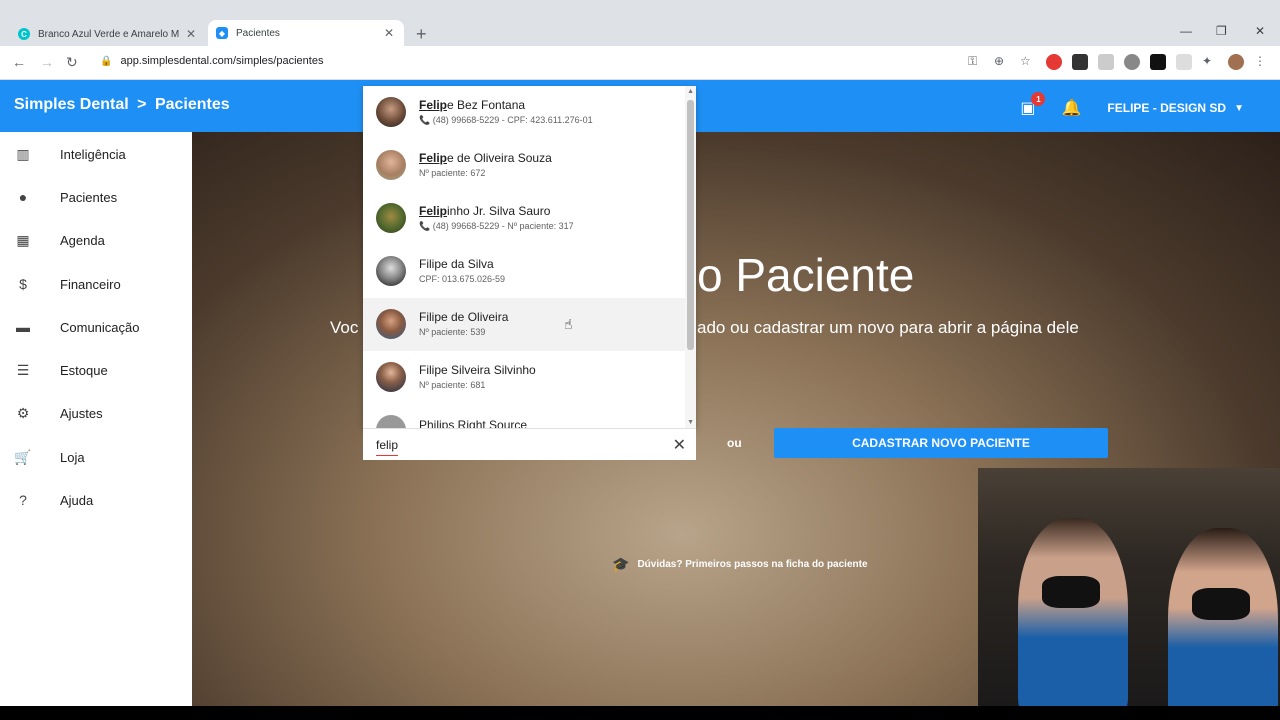 This screenshot has width=1280, height=720. Describe the element at coordinates (72, 457) in the screenshot. I see `sidebar-item-label: Loja` at that location.